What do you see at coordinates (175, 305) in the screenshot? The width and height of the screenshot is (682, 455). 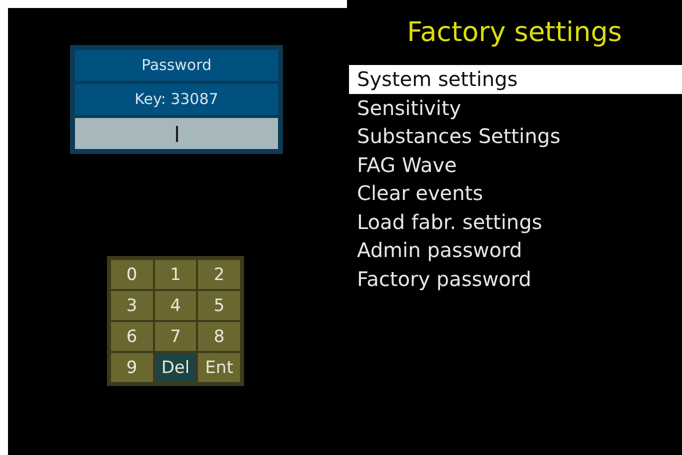 I see `keypad-key: 4` at bounding box center [175, 305].